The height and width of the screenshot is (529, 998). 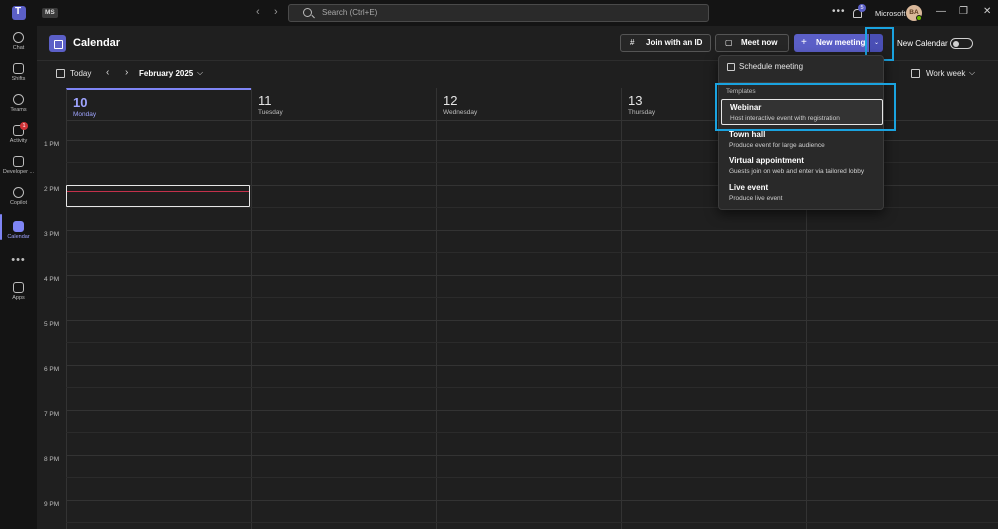 I want to click on schedule-meeting-label: Schedule meeting, so click(x=771, y=66).